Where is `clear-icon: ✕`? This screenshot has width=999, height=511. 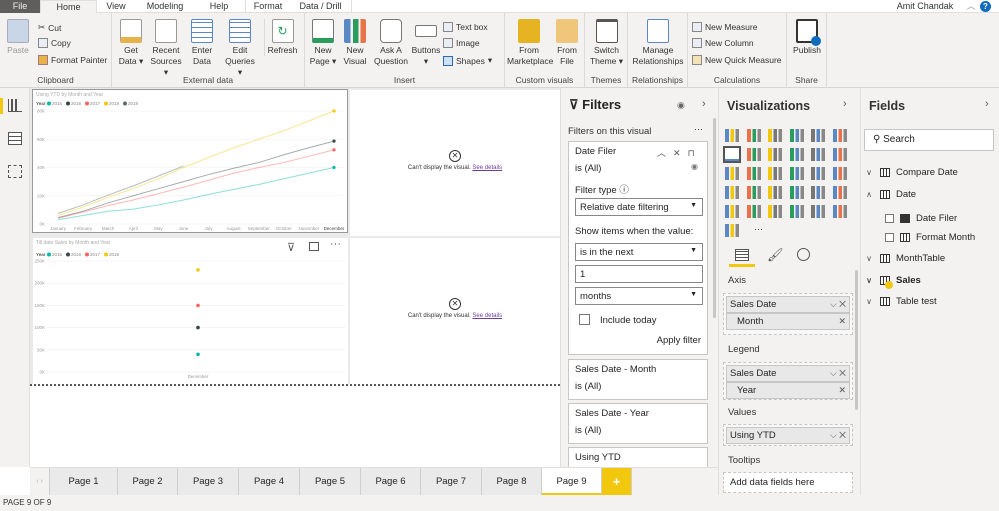 clear-icon: ✕ is located at coordinates (680, 153).